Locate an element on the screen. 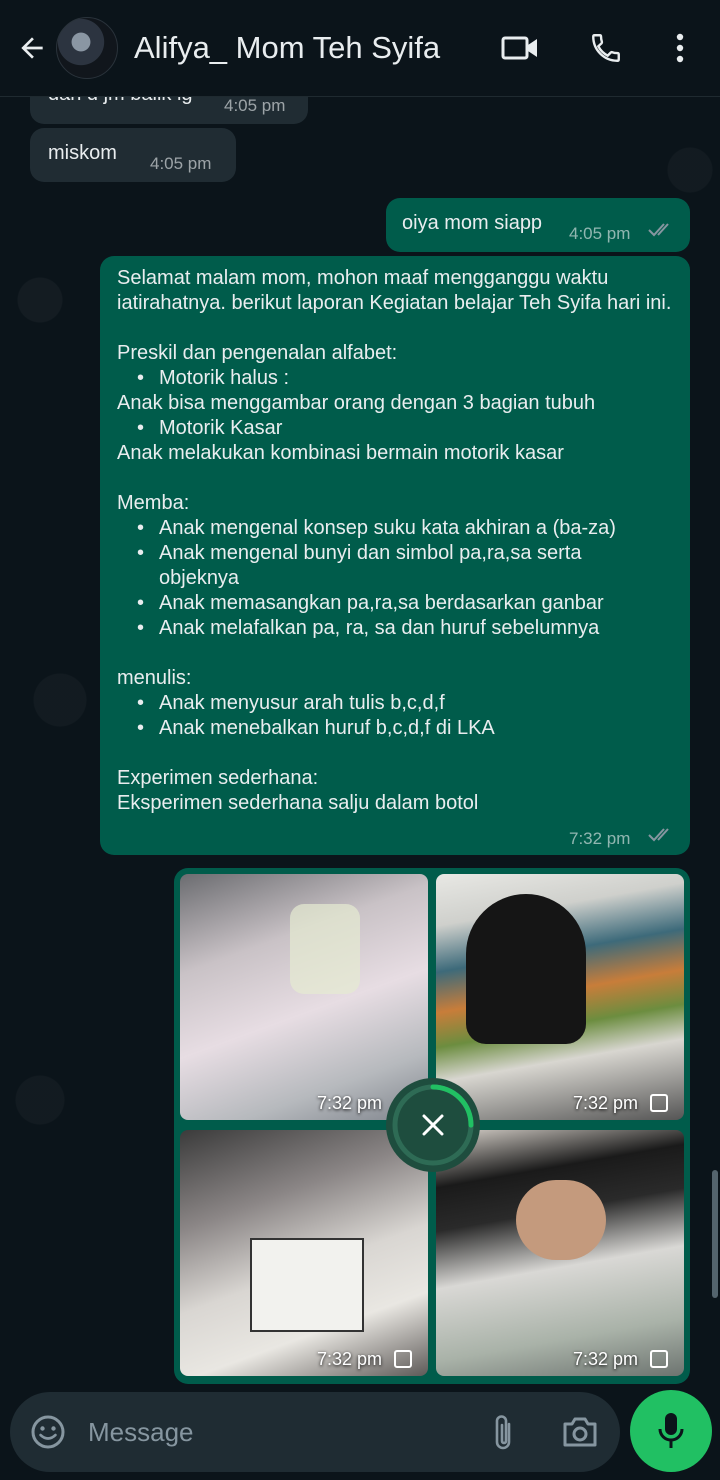  list-item: Anak menebalkan huruf b,c,d,f di LKA is located at coordinates (407, 728).